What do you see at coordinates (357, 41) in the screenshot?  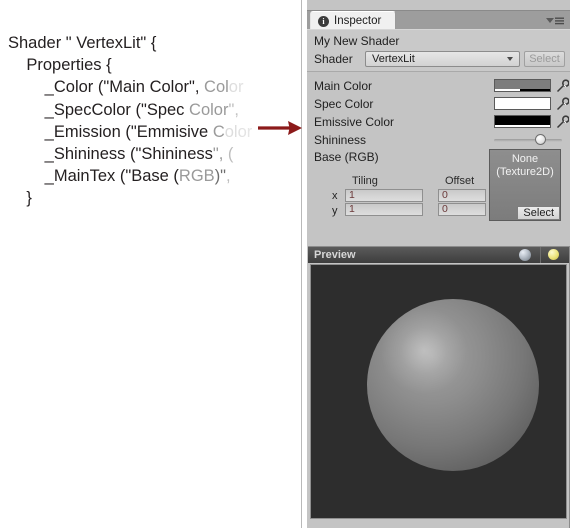 I see `material-name-label: My New Shader` at bounding box center [357, 41].